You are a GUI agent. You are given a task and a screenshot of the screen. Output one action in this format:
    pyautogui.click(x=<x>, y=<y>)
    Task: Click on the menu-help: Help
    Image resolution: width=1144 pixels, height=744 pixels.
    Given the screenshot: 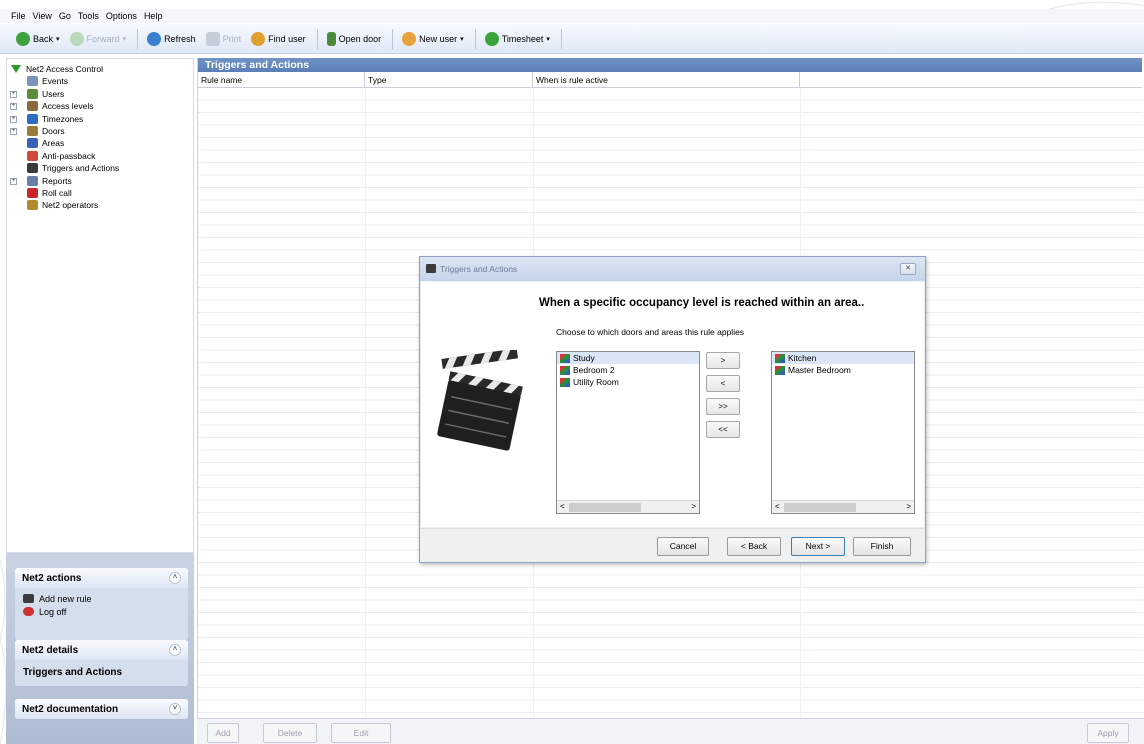 What is the action you would take?
    pyautogui.click(x=153, y=16)
    